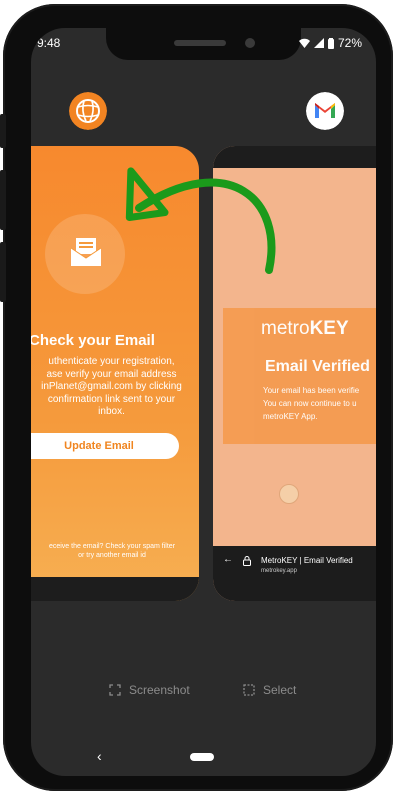  Describe the element at coordinates (105, 446) in the screenshot. I see `update-email-button: Update Email` at that location.